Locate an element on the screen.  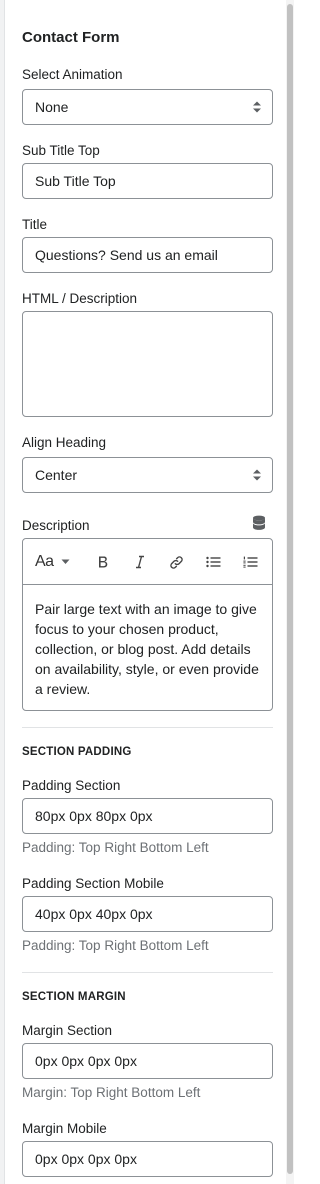
align-heading-select-value: Center is located at coordinates (56, 475).